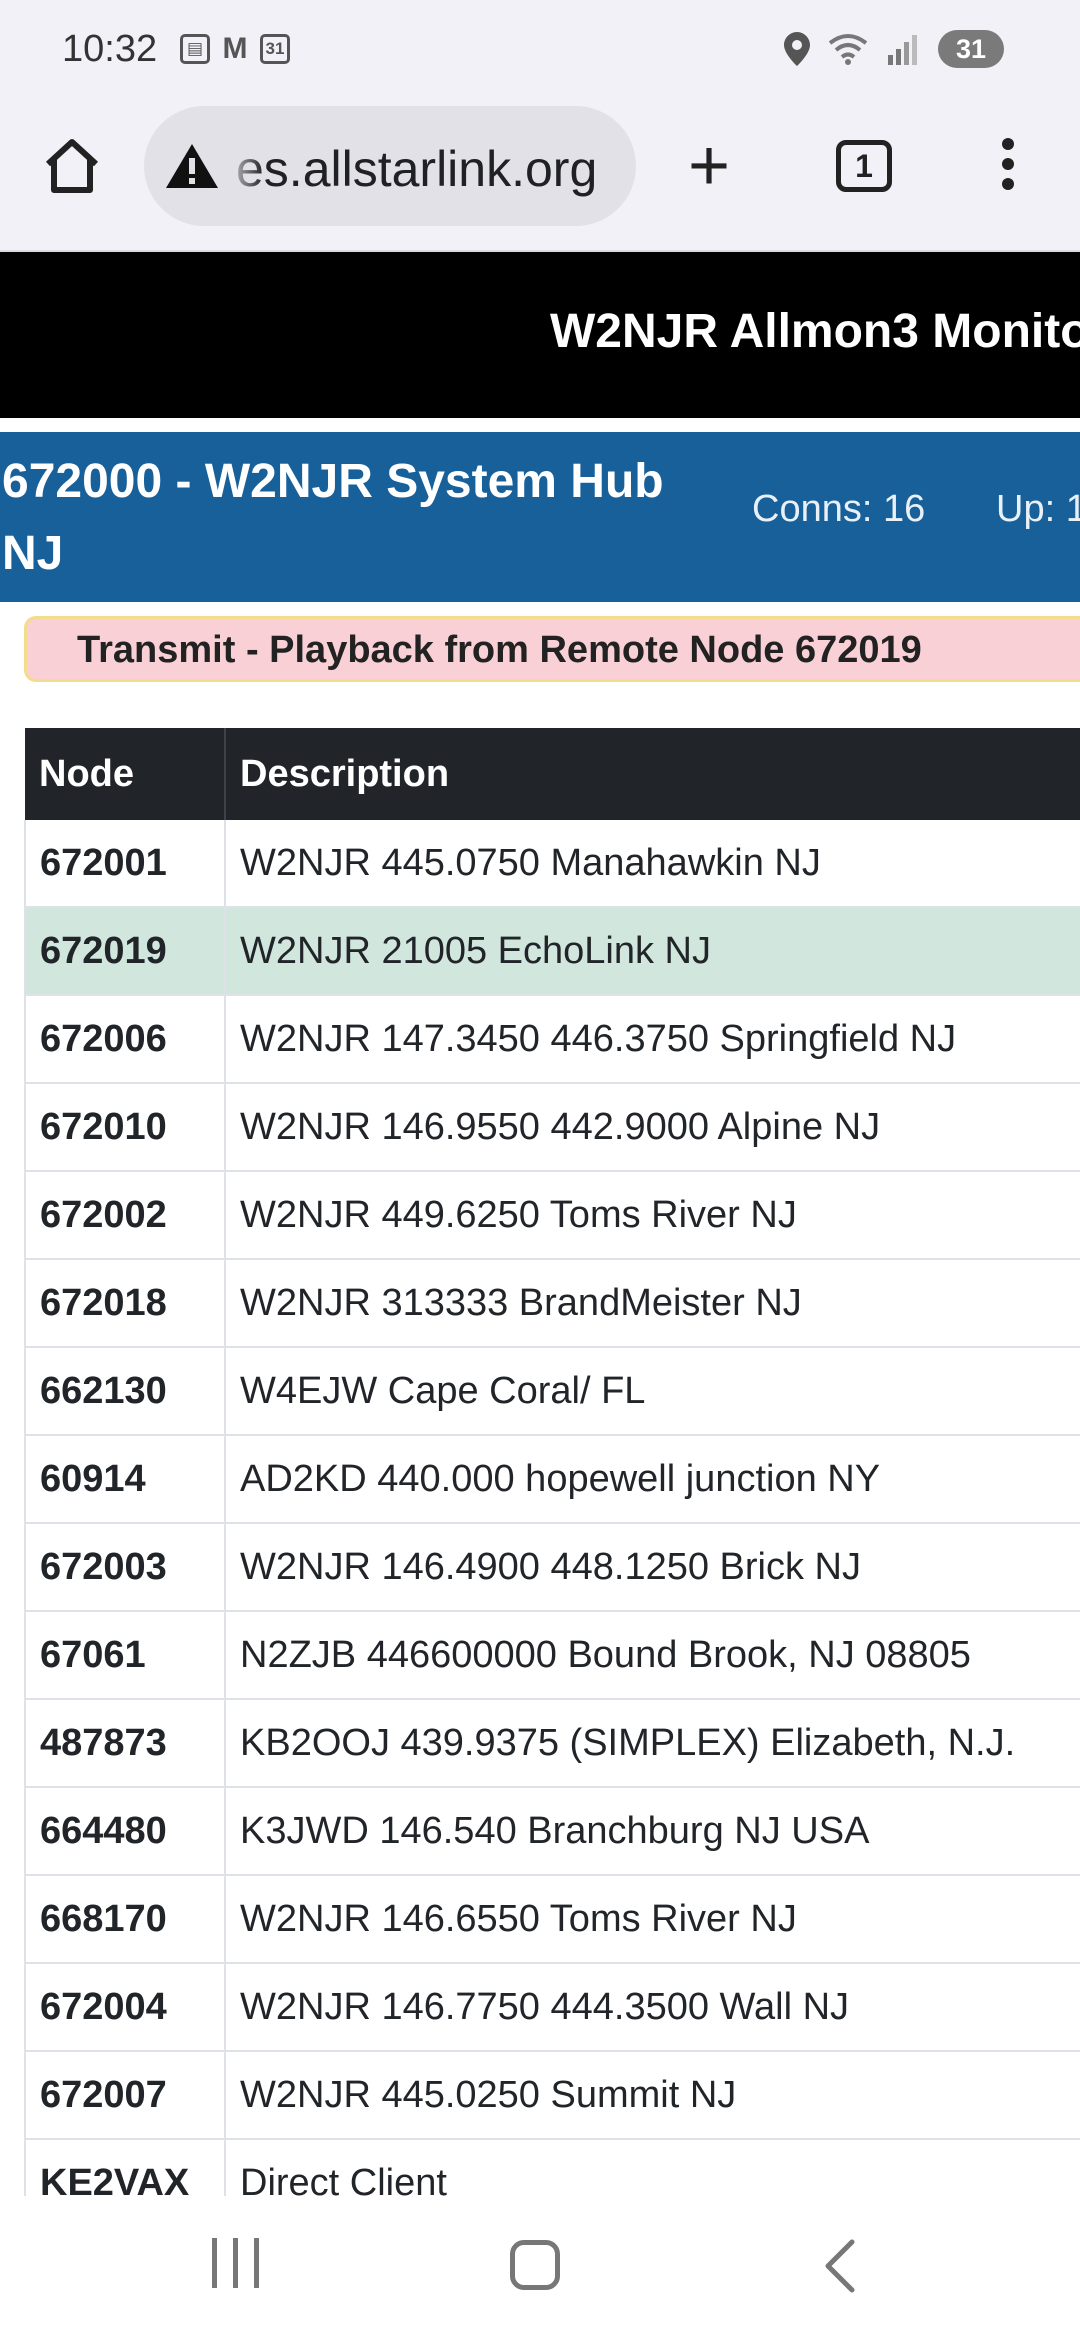 The width and height of the screenshot is (1080, 2340). Describe the element at coordinates (652, 1919) in the screenshot. I see `node-description: W2NJR 146.6550 Toms River NJ` at that location.